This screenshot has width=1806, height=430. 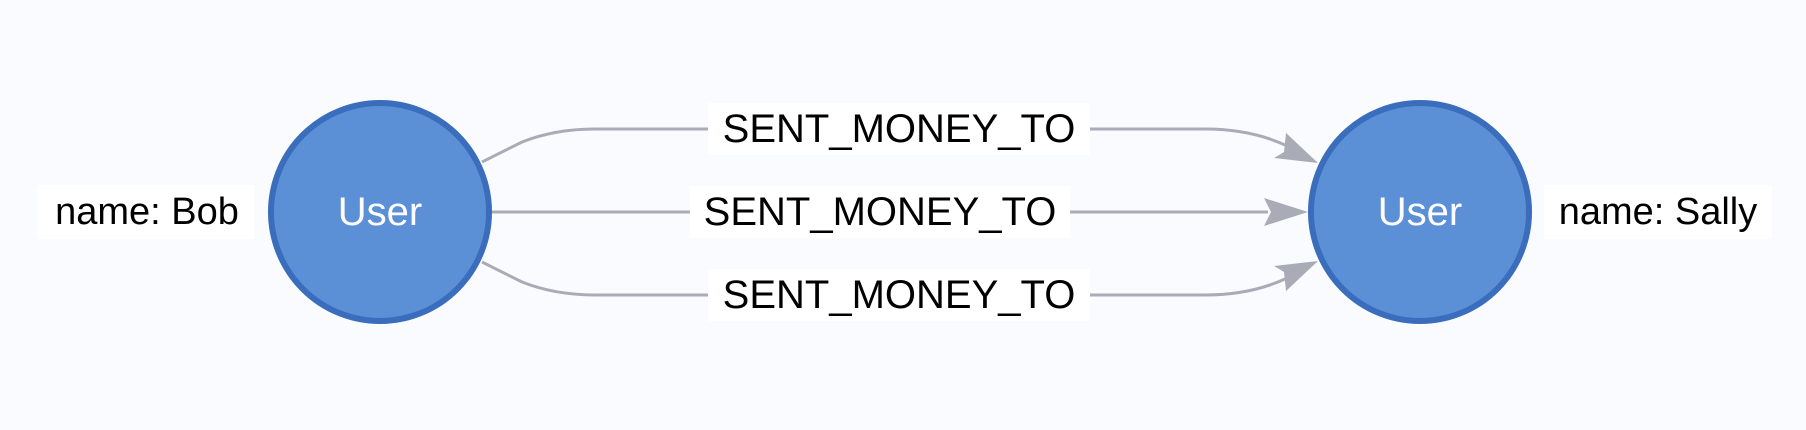 I want to click on relationship-top: SENT_MONEY_TO, so click(x=899, y=133).